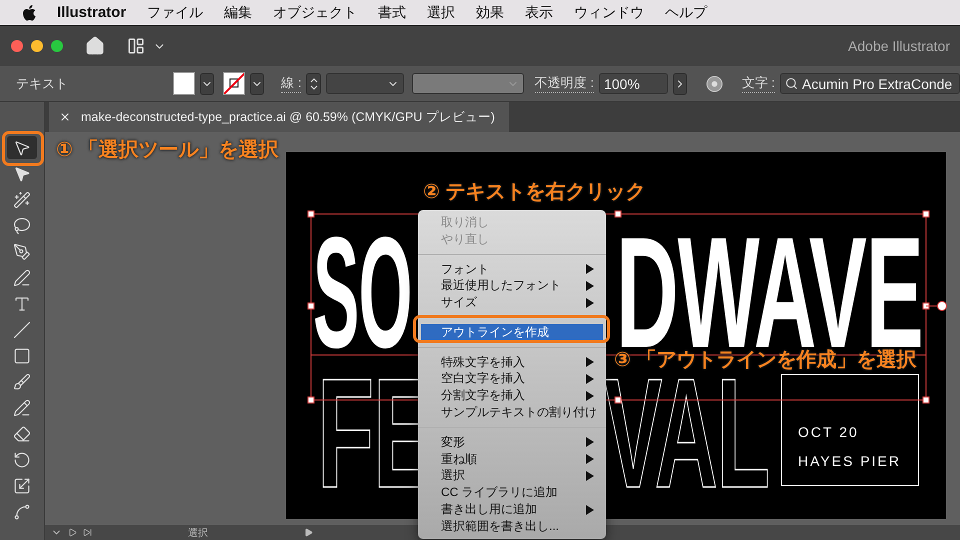 This screenshot has height=540, width=960. Describe the element at coordinates (87, 532) in the screenshot. I see `skip-icon` at that location.